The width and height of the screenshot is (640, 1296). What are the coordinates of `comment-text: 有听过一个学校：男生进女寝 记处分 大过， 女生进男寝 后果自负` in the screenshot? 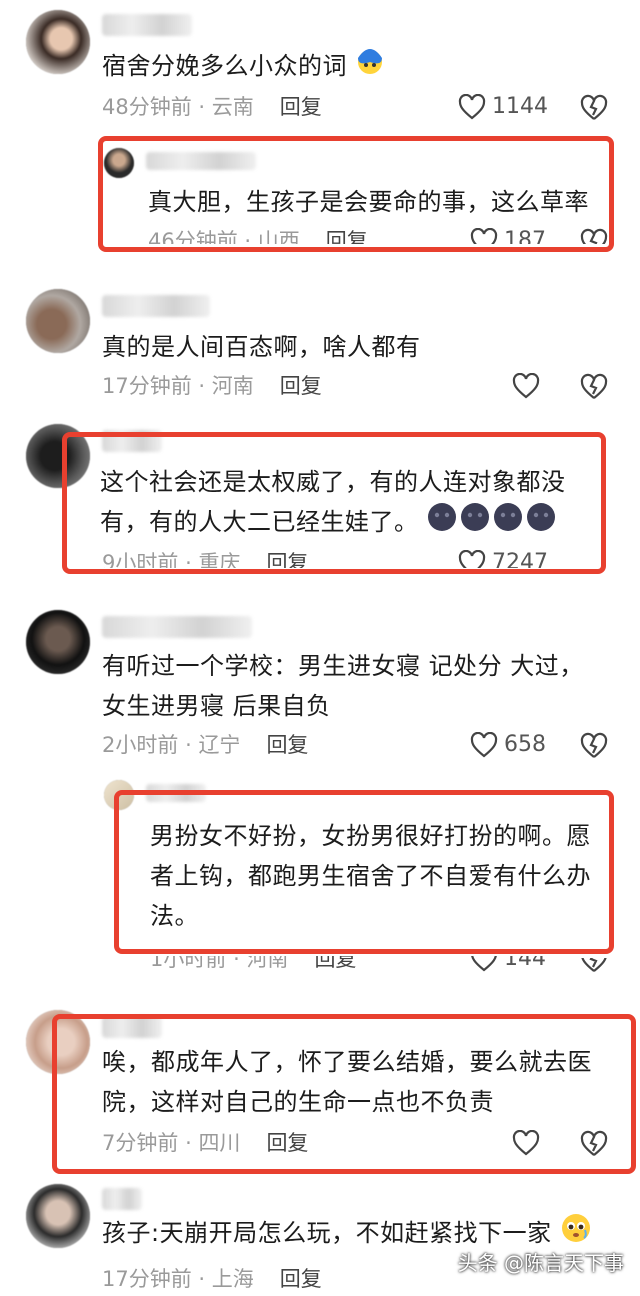 It's located at (343, 686).